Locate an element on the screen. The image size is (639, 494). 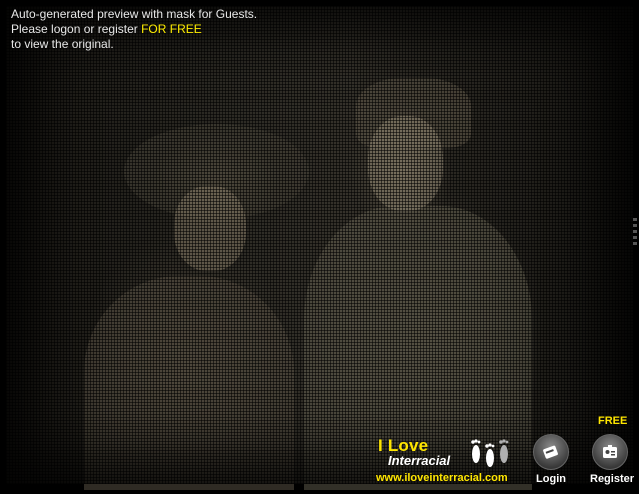
notice-line-2: Please logon or register FOR FREE is located at coordinates (134, 29).